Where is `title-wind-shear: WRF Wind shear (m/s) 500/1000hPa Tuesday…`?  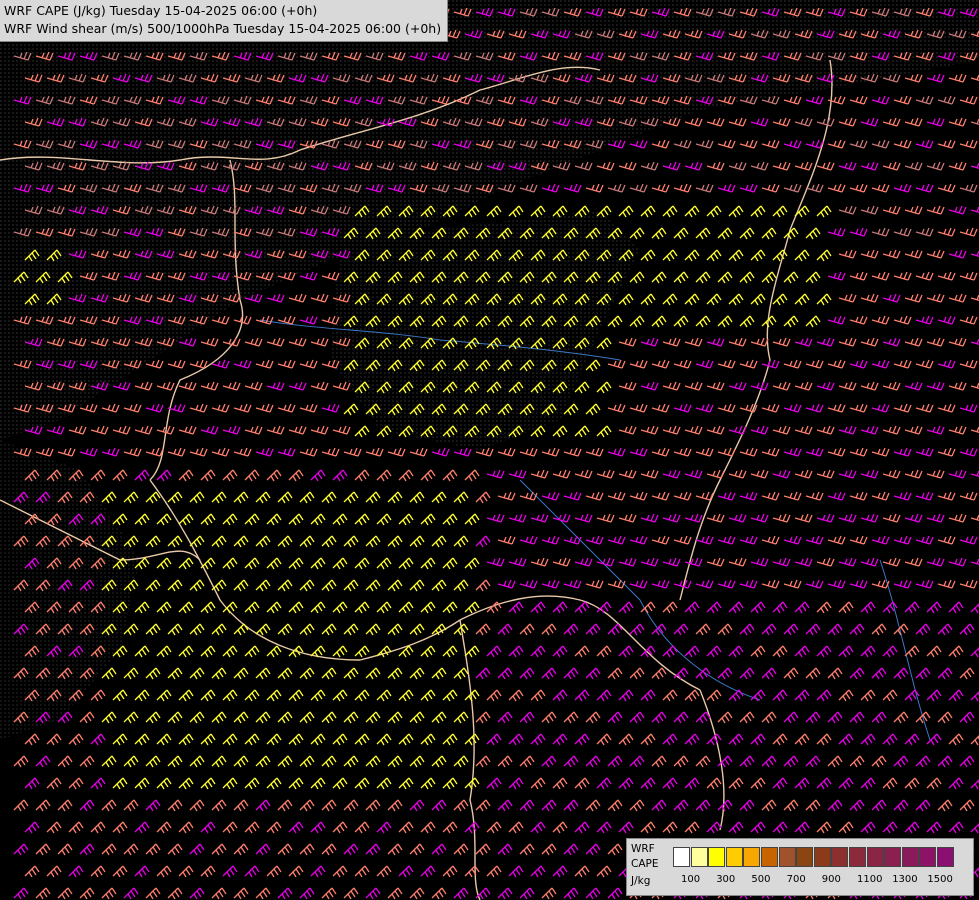
title-wind-shear: WRF Wind shear (m/s) 500/1000hPa Tuesday… is located at coordinates (223, 28).